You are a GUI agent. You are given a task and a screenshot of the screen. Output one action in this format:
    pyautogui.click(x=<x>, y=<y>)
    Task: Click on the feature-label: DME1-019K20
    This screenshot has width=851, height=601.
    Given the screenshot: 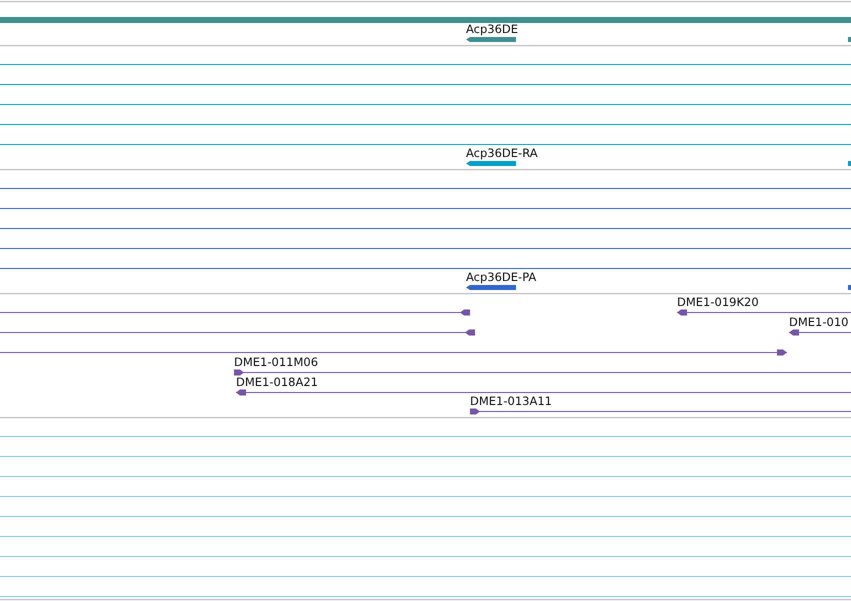 What is the action you would take?
    pyautogui.click(x=718, y=302)
    